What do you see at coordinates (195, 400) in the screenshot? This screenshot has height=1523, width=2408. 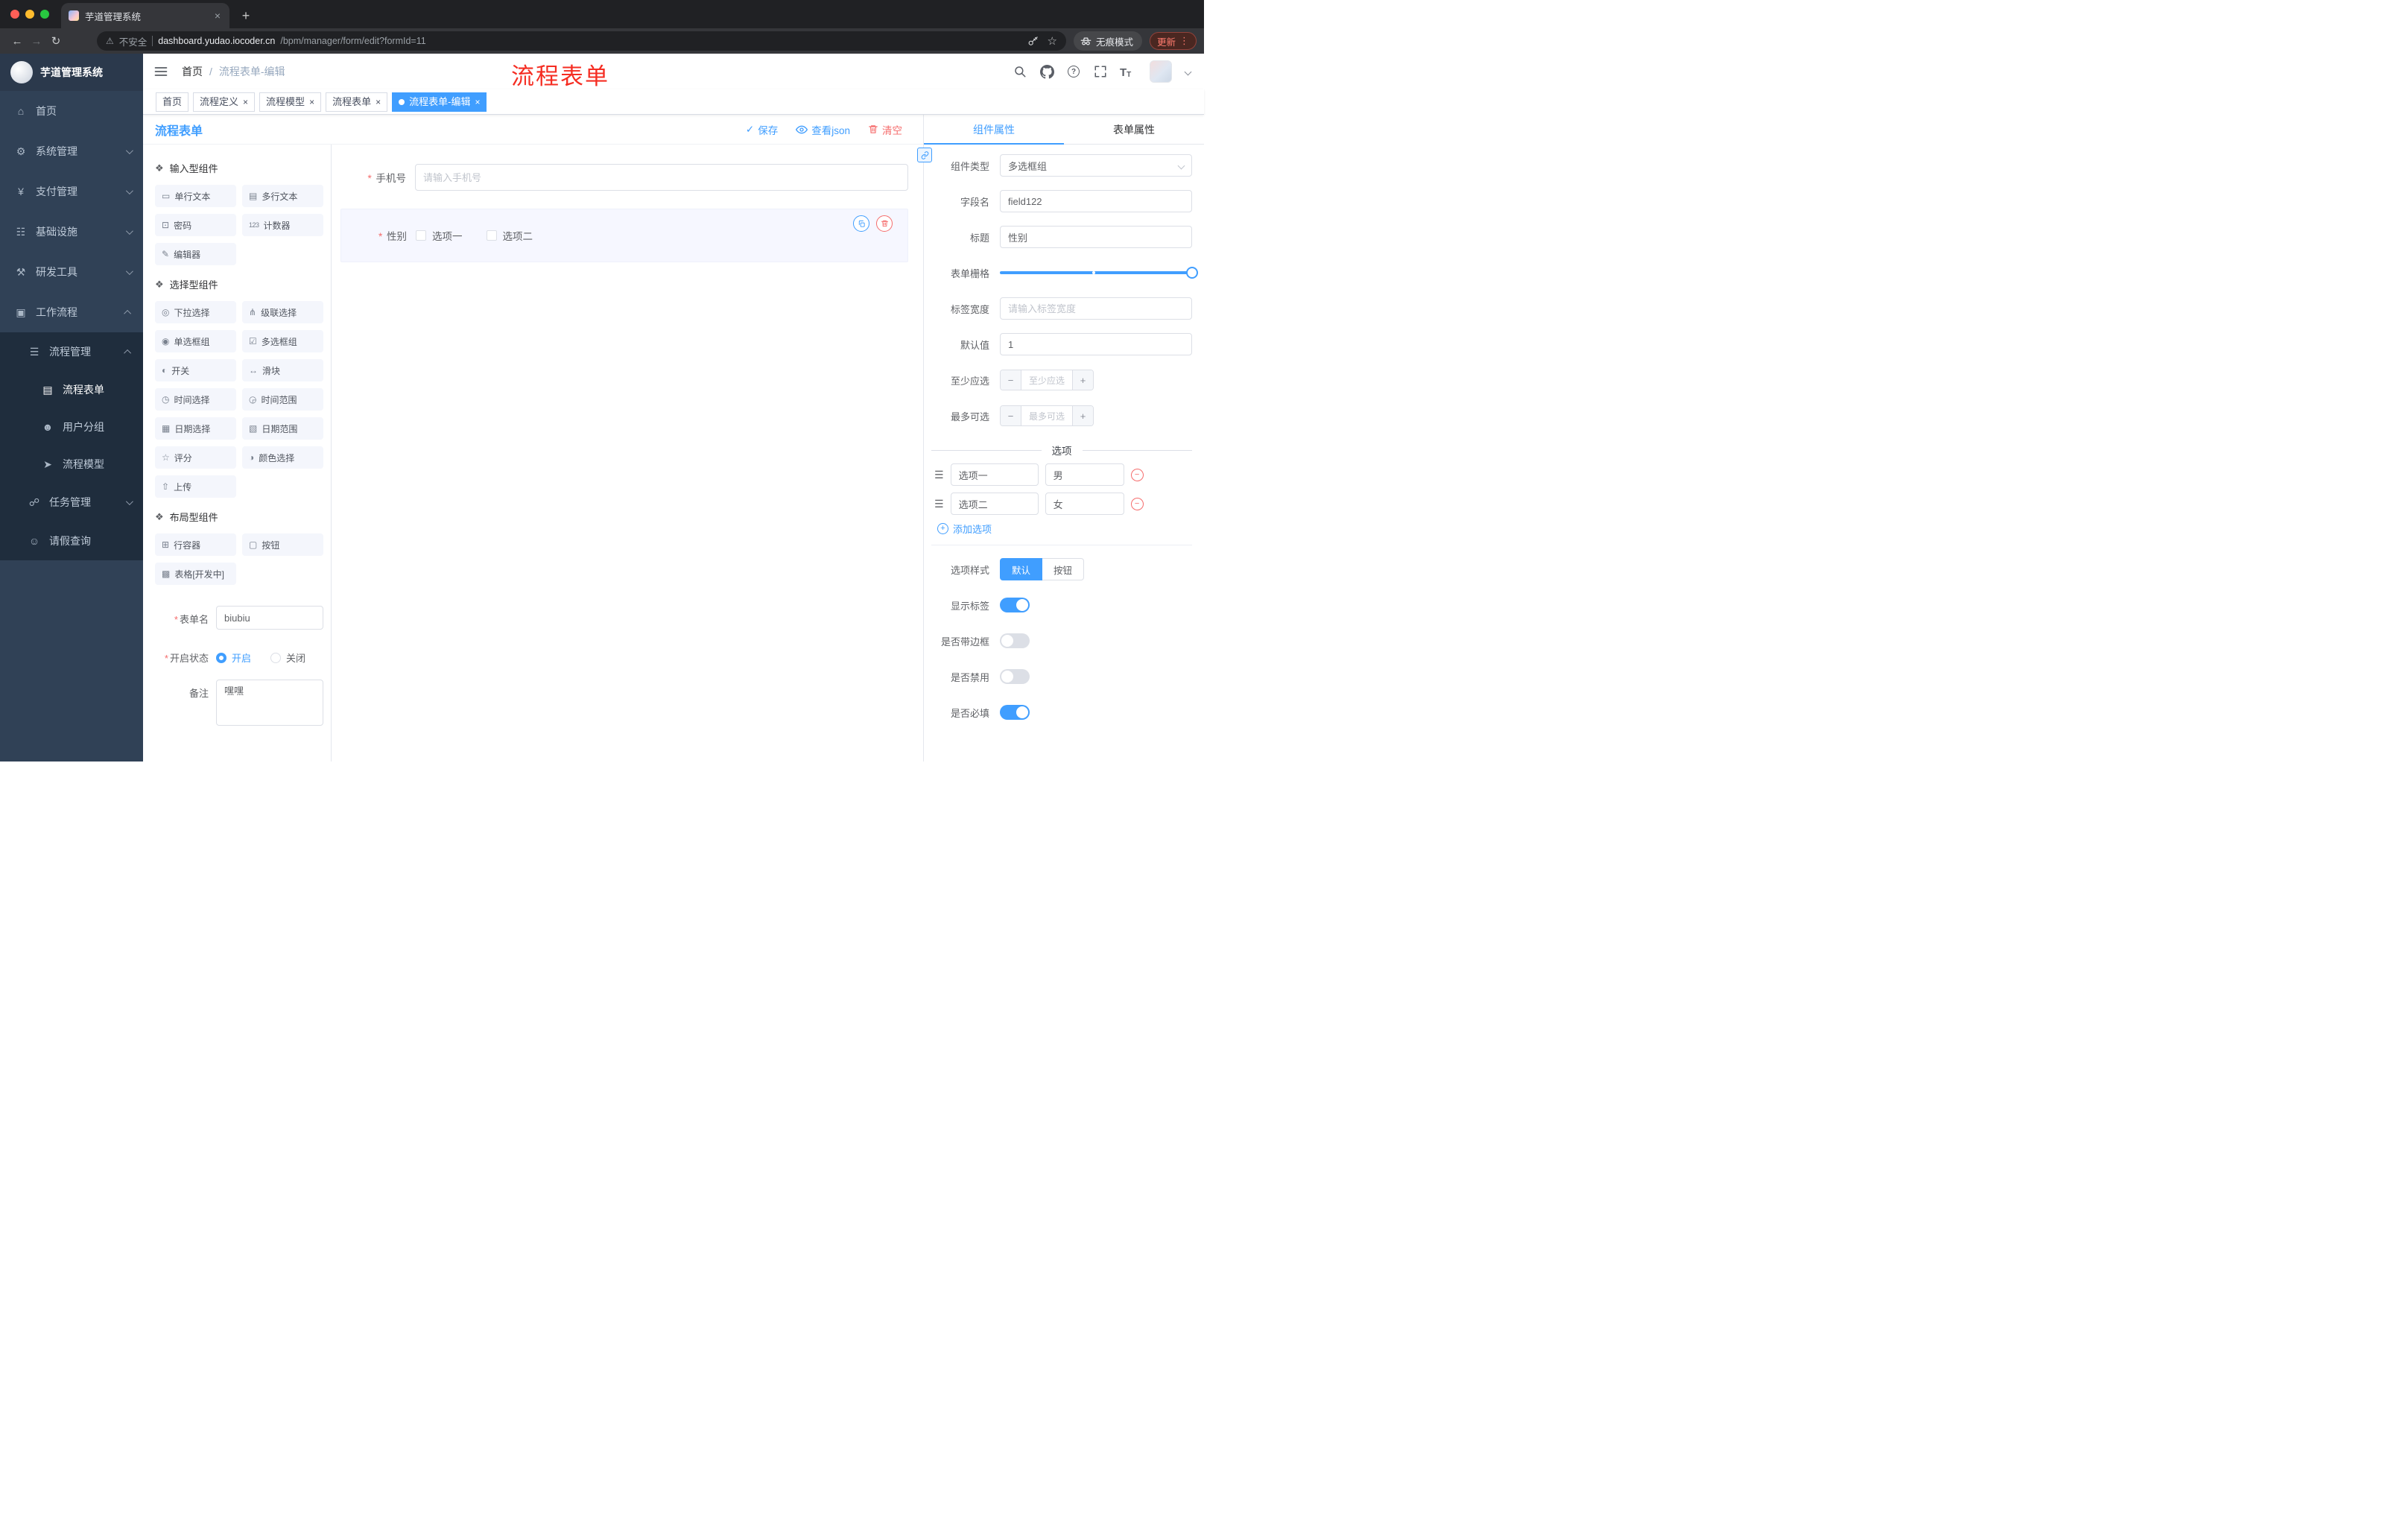 I see `palette-item-time-picker: ◷ 时间选择` at bounding box center [195, 400].